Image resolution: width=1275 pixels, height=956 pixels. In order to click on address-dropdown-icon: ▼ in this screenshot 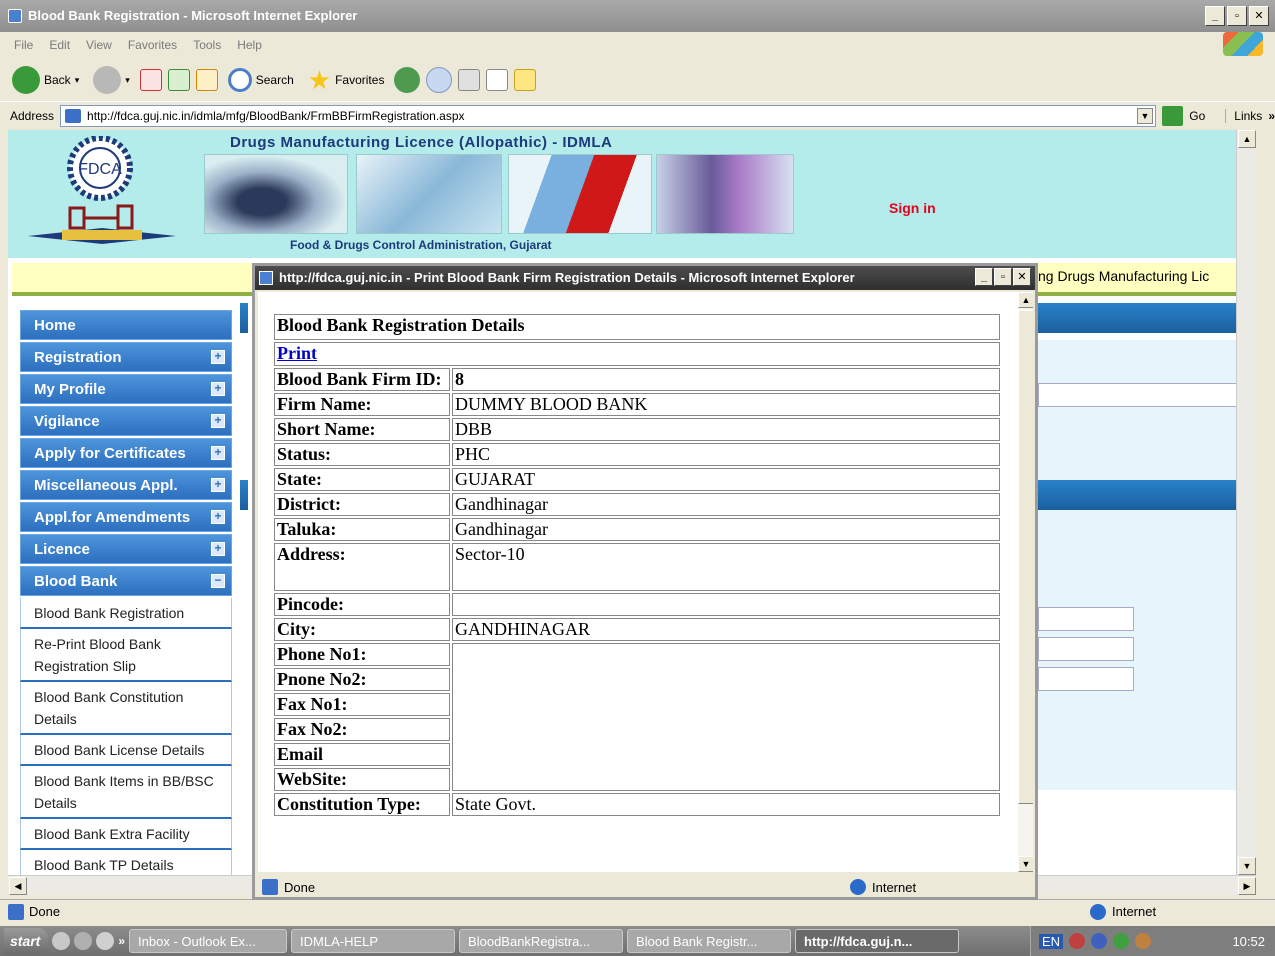, I will do `click(1144, 115)`.